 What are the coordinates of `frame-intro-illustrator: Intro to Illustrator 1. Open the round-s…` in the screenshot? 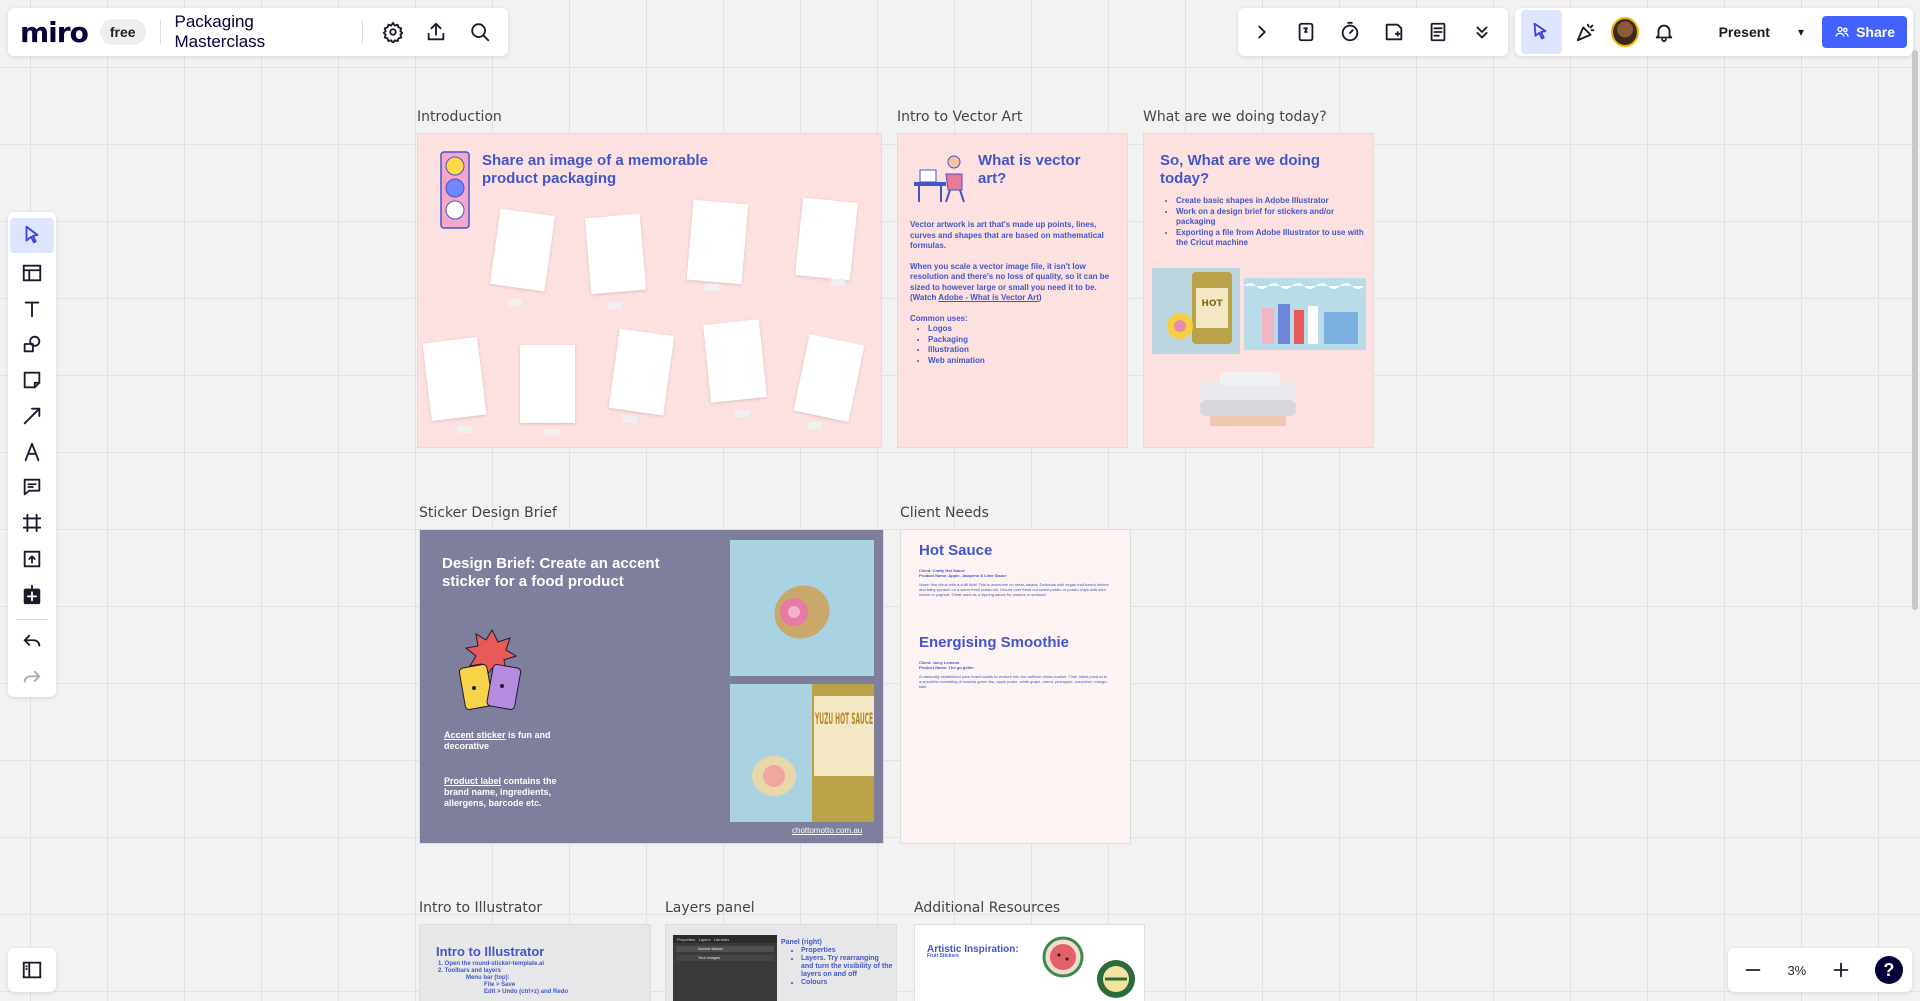 It's located at (535, 962).